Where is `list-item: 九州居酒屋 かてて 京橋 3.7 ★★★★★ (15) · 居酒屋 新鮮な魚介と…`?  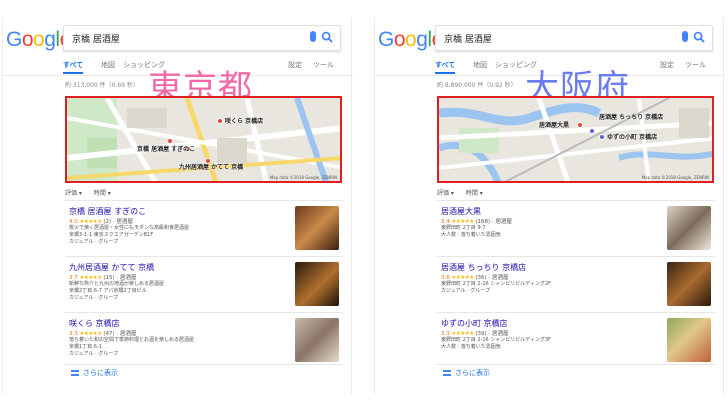
list-item: 九州居酒屋 かてて 京橋 3.7 ★★★★★ (15) · 居酒屋 新鮮な魚介と… is located at coordinates (204, 285).